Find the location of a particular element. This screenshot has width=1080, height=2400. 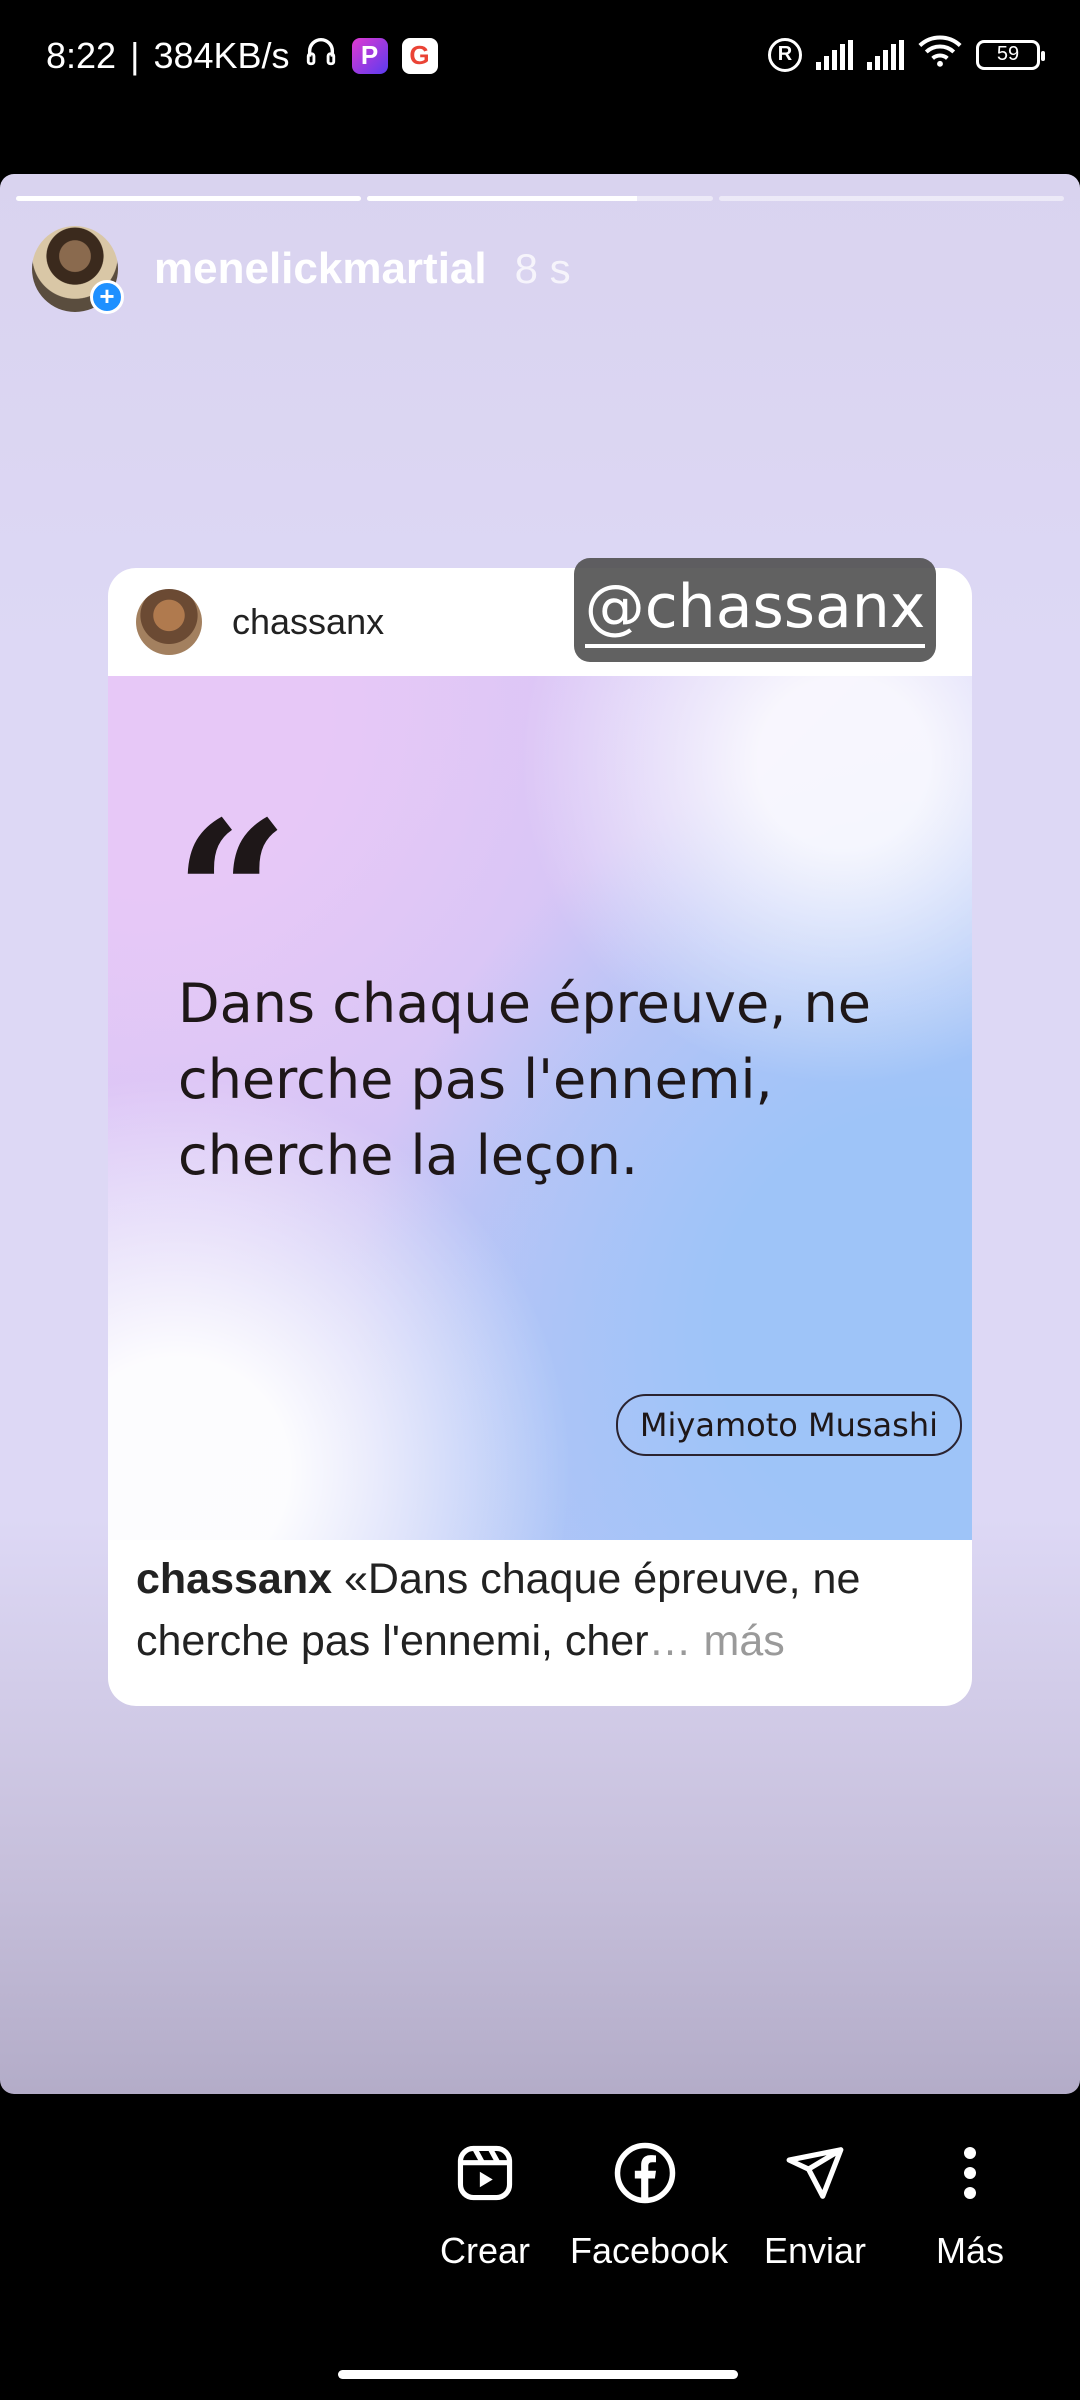

add-story-icon: + is located at coordinates (107, 297).